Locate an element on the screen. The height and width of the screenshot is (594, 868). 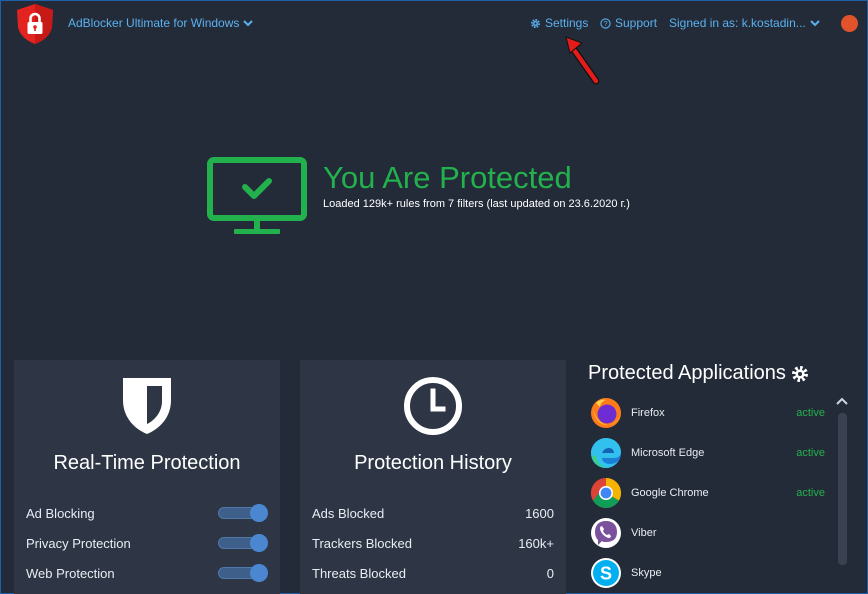
settings-link: Settings is located at coordinates (559, 23).